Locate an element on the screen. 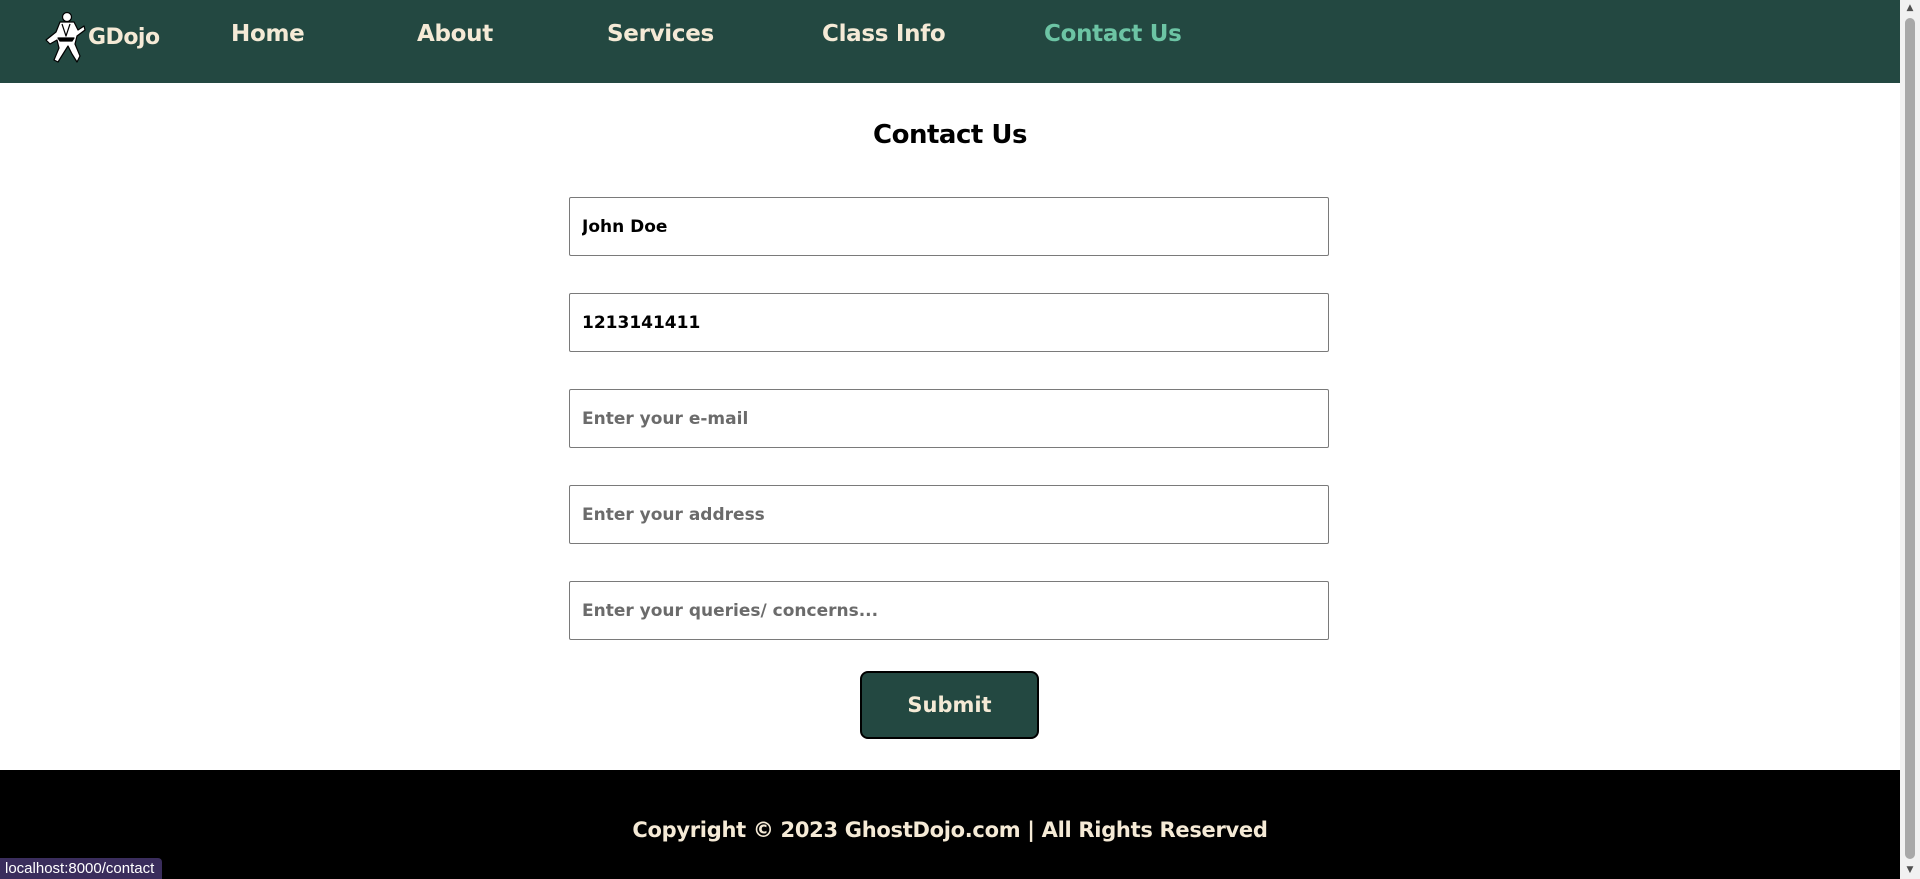  scroll-up-arrow-icon: ▲ is located at coordinates (1910, 8).